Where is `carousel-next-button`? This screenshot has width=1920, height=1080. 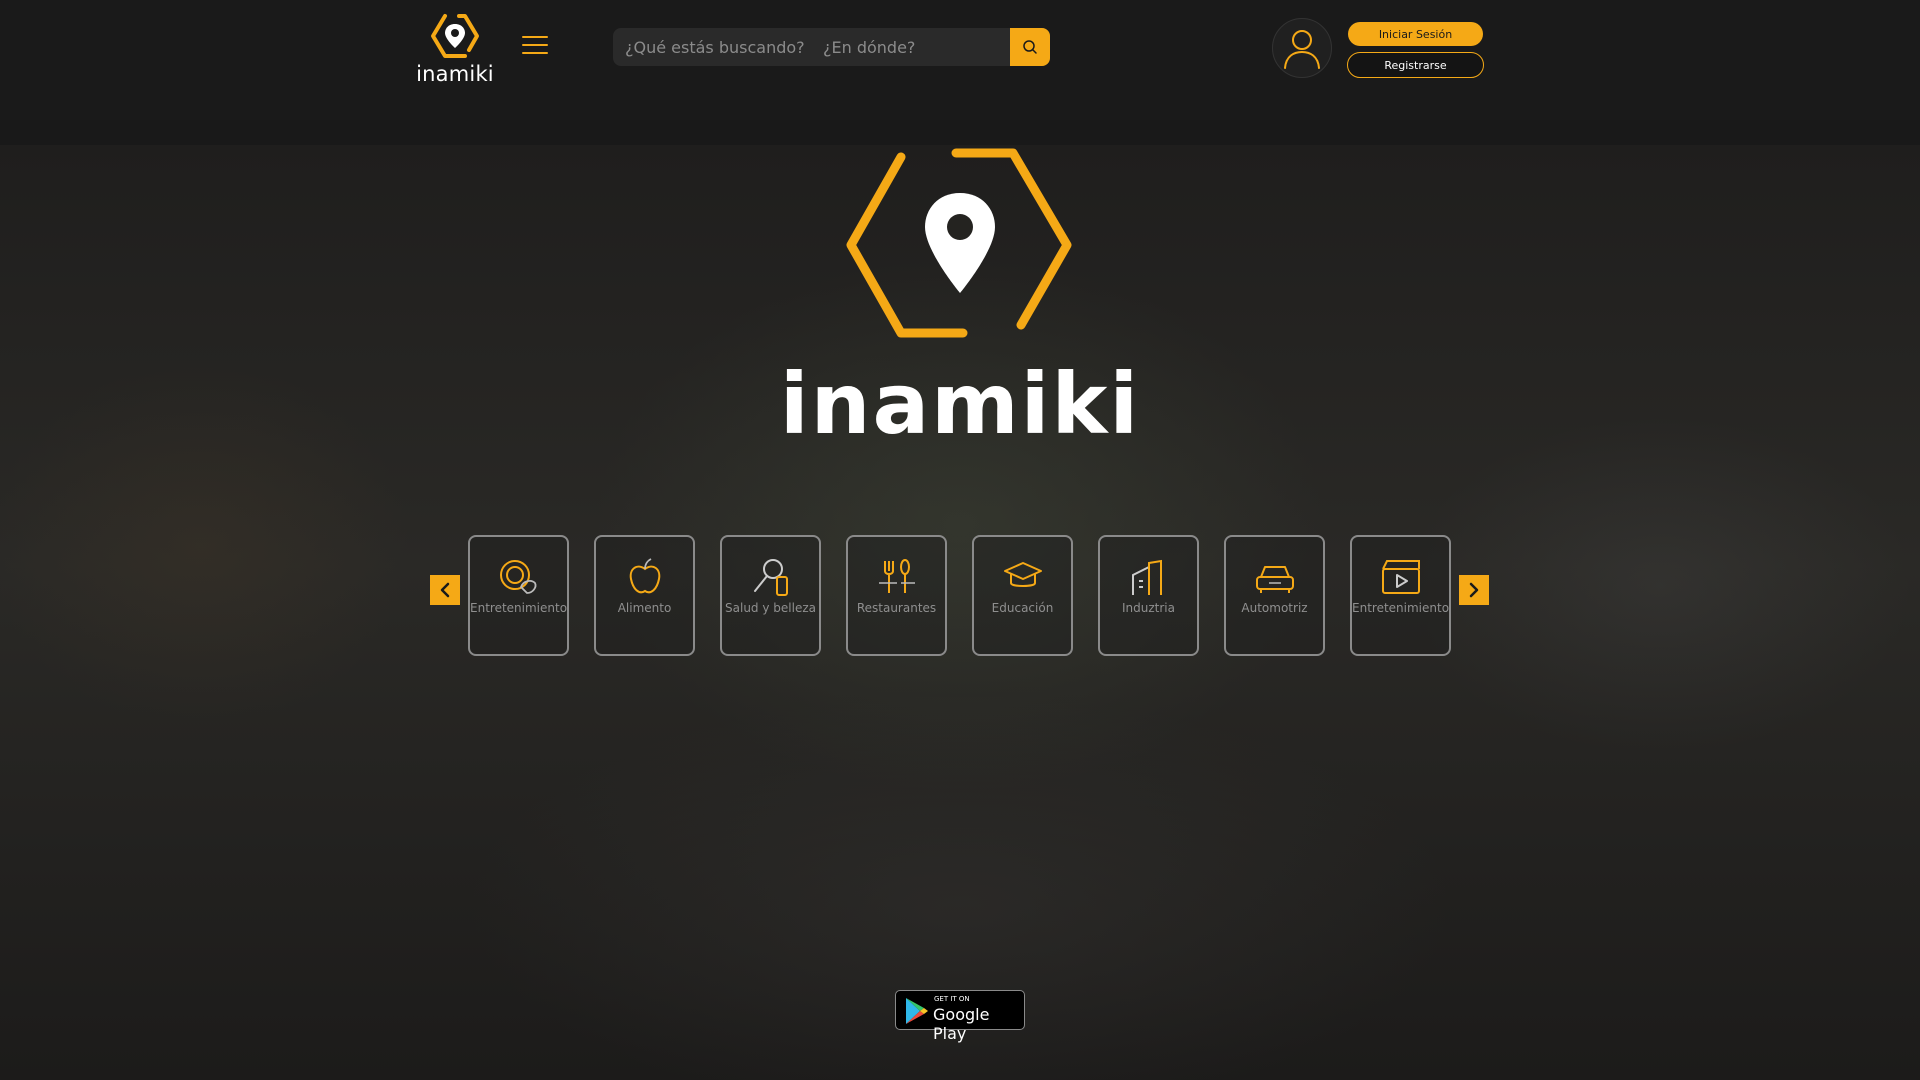
carousel-next-button is located at coordinates (1474, 590).